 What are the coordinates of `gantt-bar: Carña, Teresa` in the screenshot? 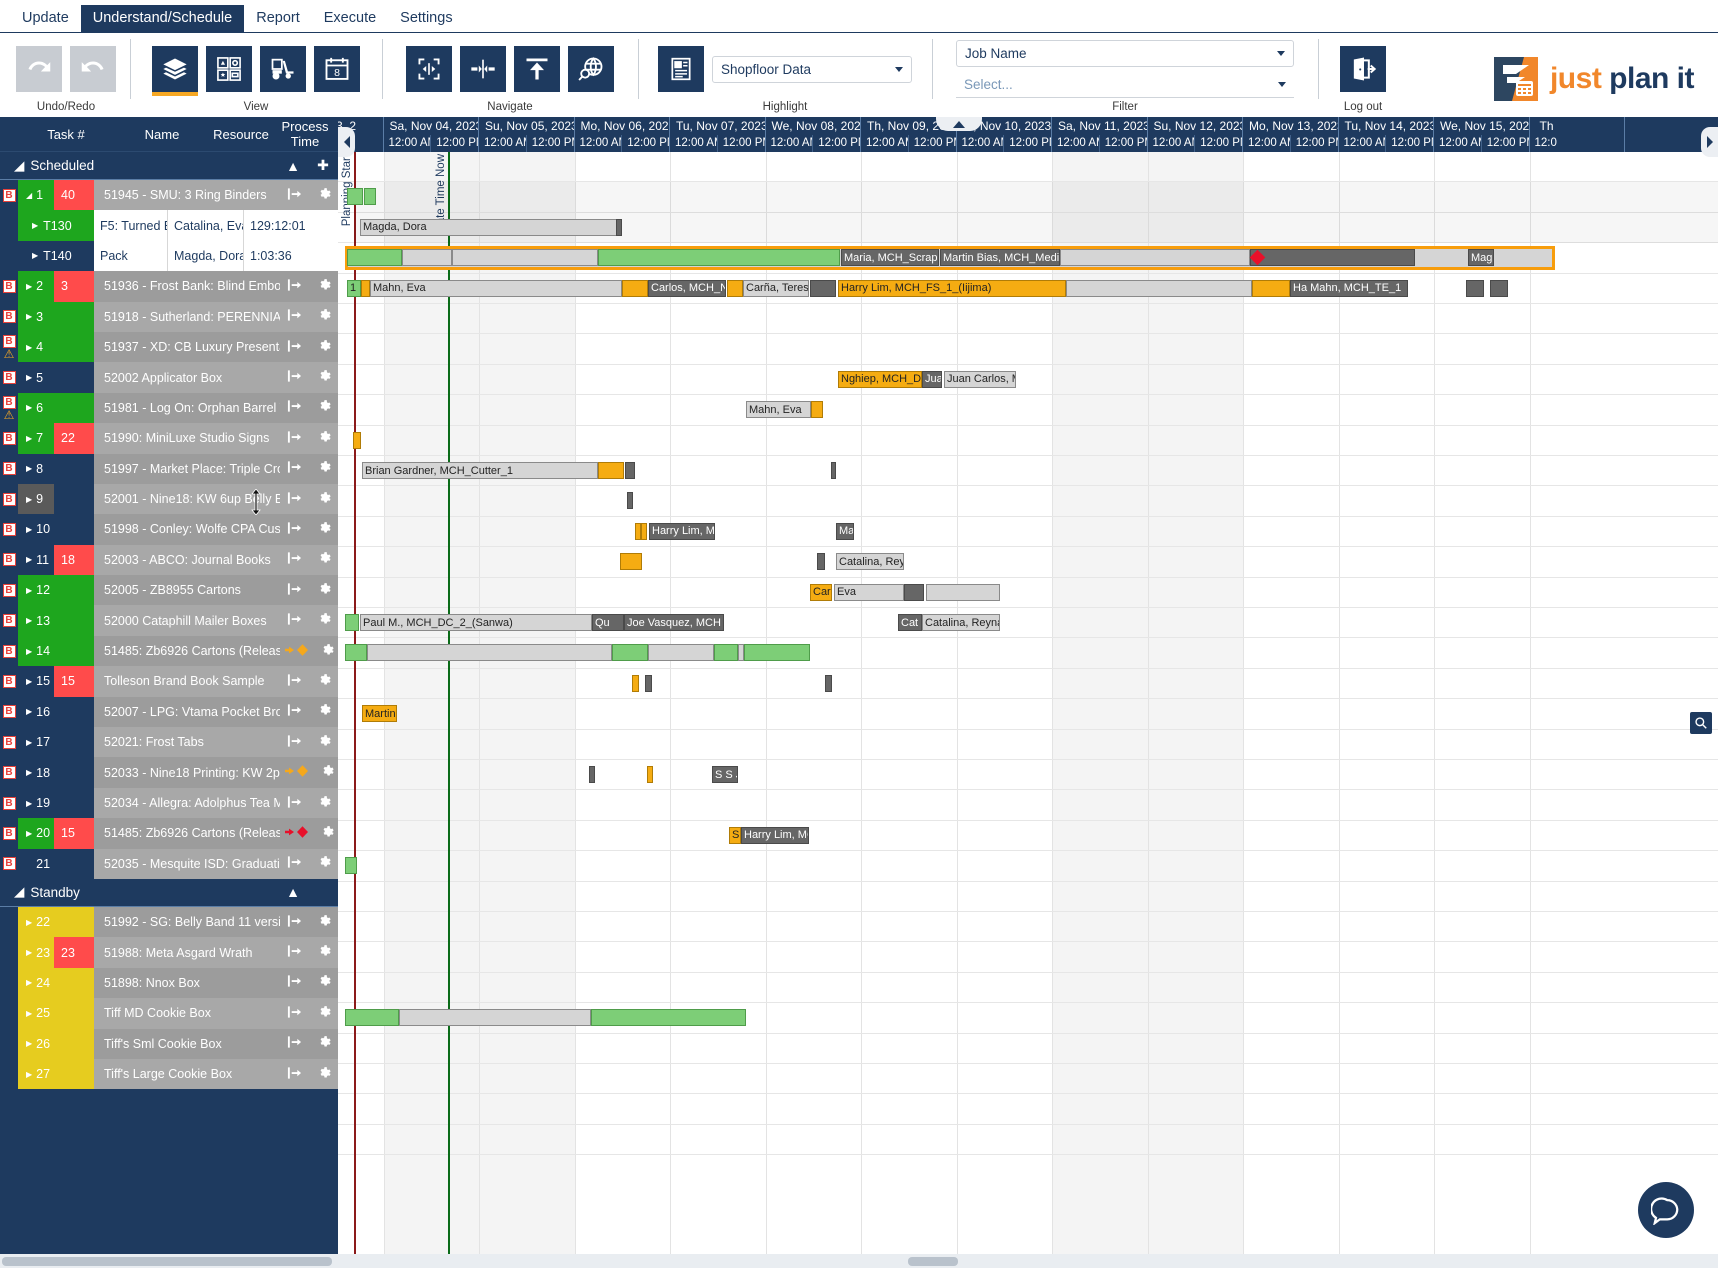 It's located at (776, 288).